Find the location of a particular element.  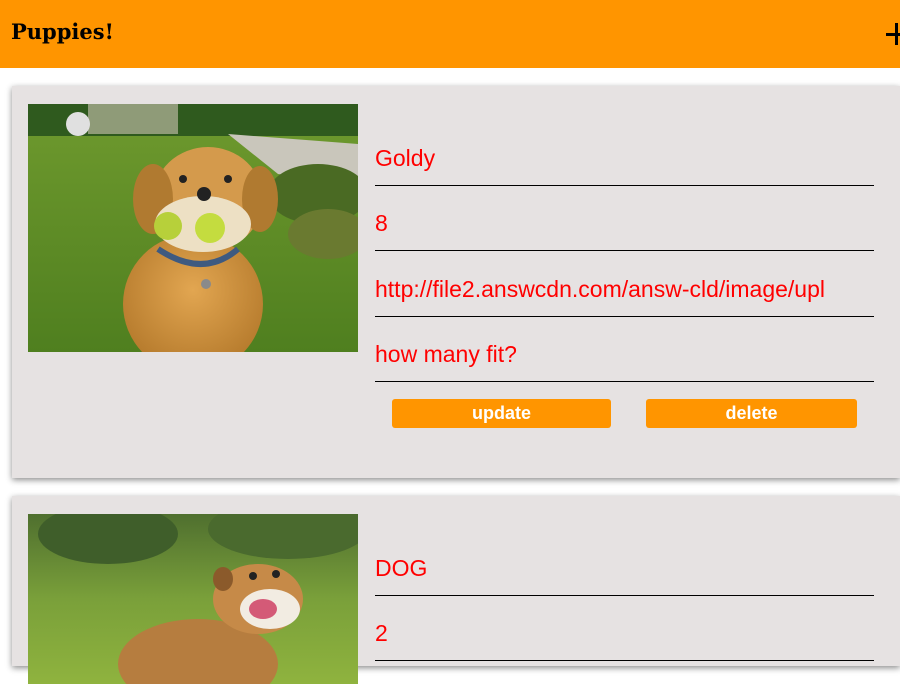

name-field: DOG is located at coordinates (624, 570).